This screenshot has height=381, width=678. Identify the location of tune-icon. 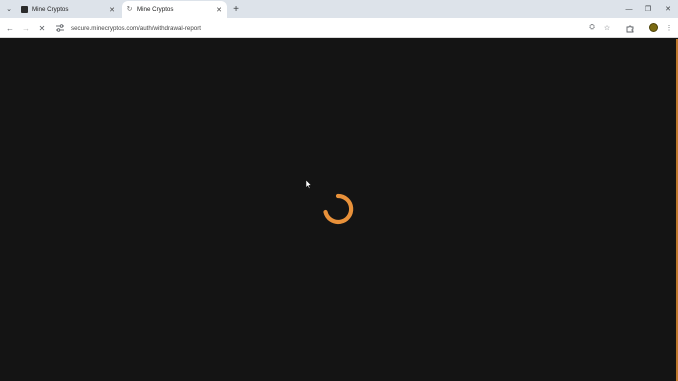
(60, 28).